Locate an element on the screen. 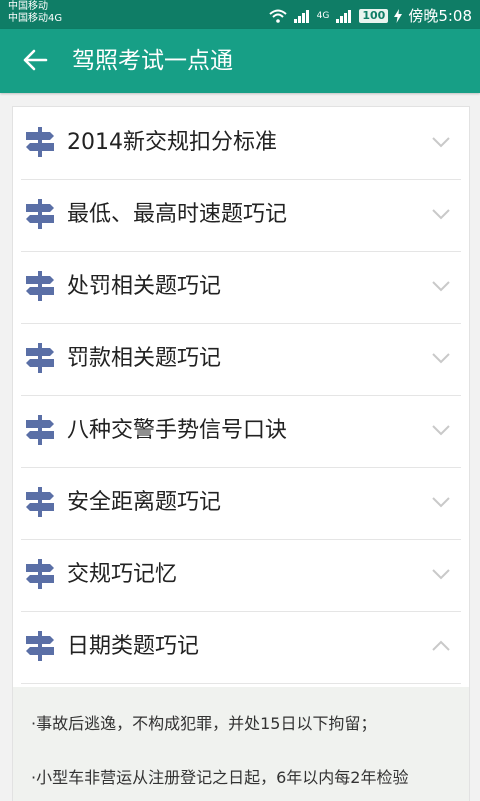 The width and height of the screenshot is (480, 801). battery-level: 100 is located at coordinates (374, 15).